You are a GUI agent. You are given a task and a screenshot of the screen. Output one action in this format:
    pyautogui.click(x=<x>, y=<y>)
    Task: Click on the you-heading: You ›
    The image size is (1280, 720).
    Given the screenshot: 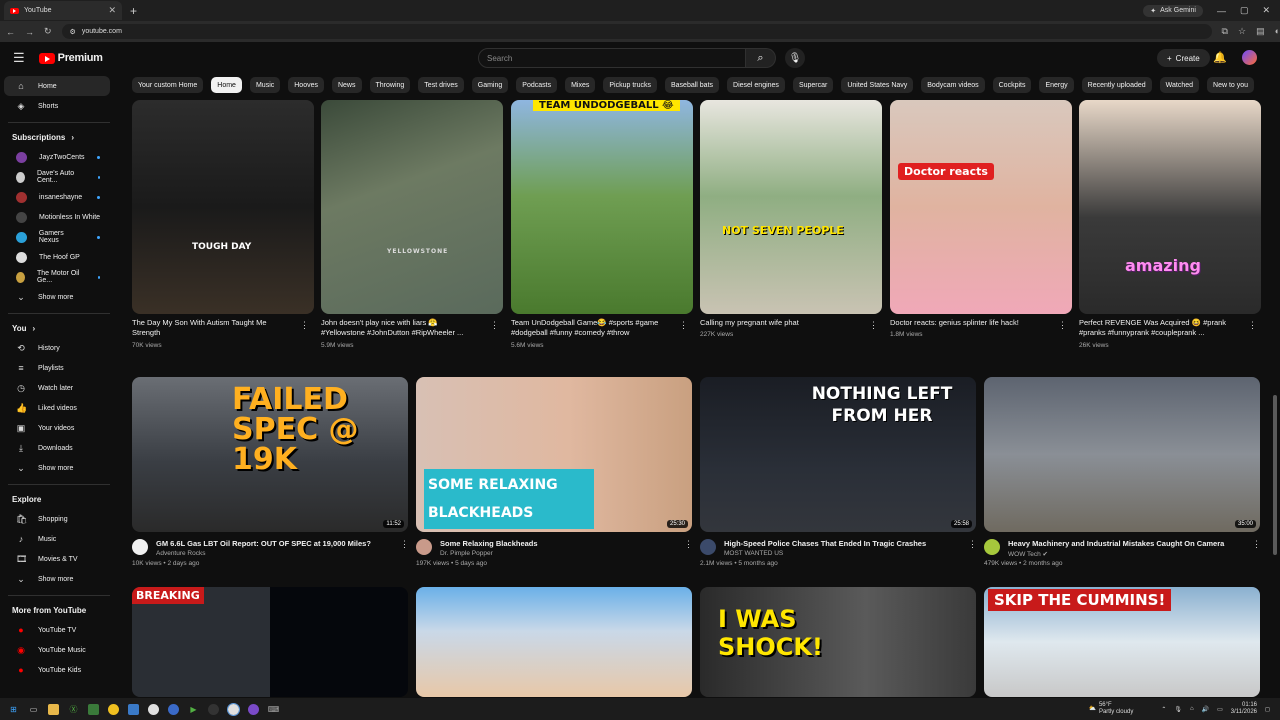 What is the action you would take?
    pyautogui.click(x=59, y=328)
    